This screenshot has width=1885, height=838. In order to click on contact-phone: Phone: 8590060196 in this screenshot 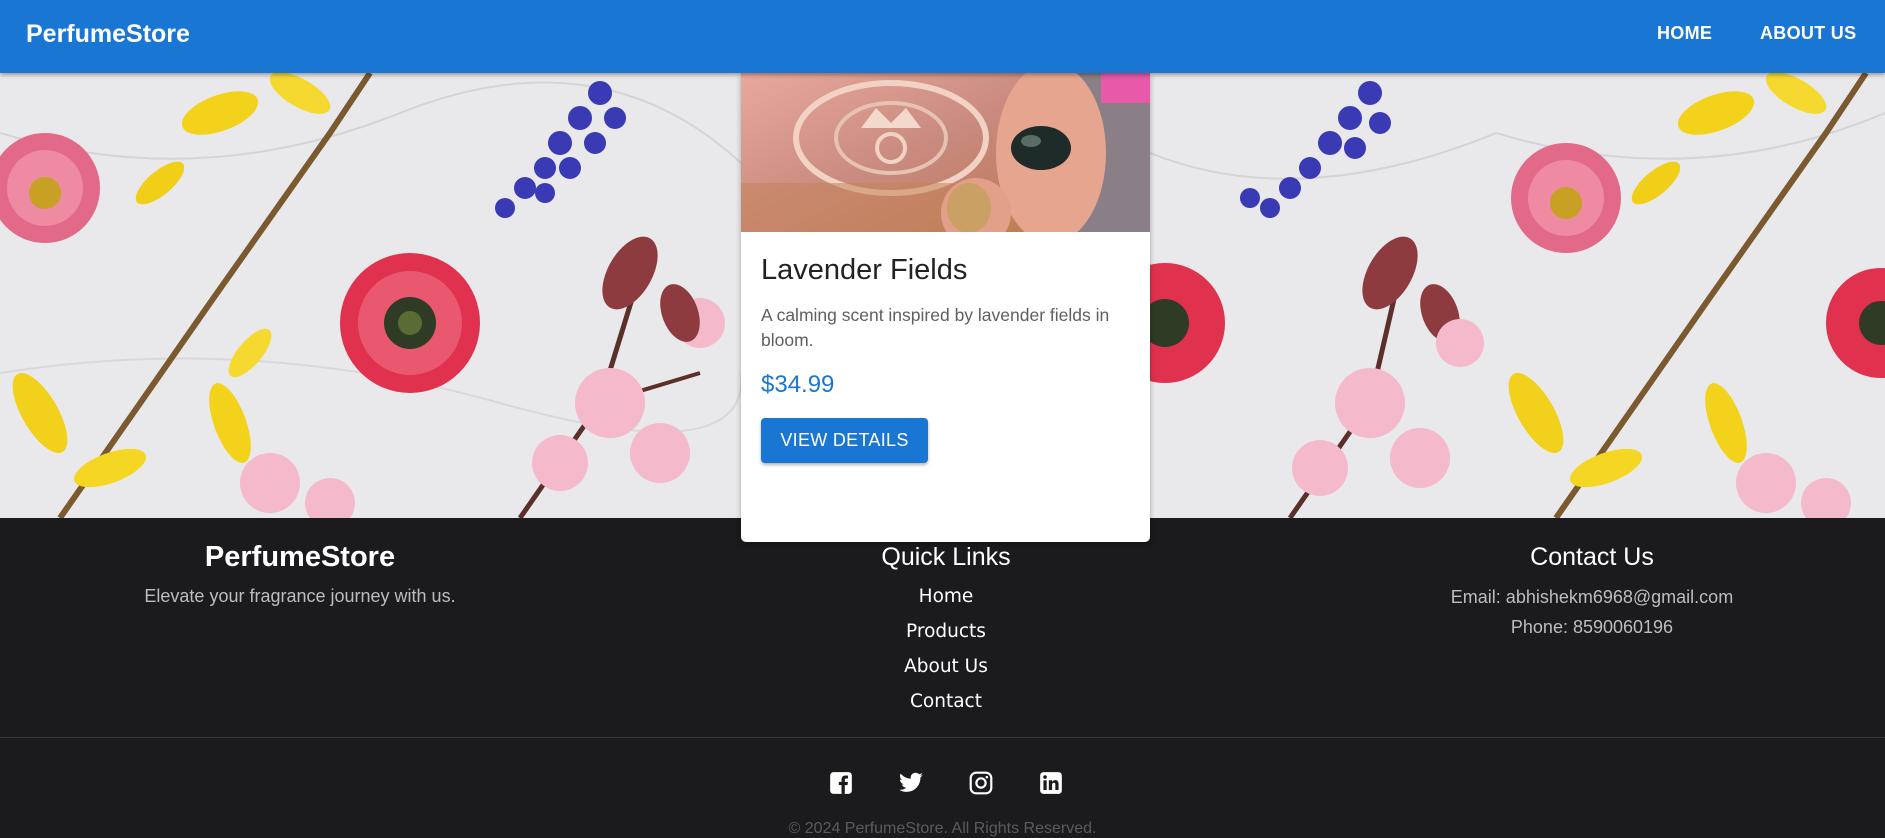, I will do `click(1592, 627)`.